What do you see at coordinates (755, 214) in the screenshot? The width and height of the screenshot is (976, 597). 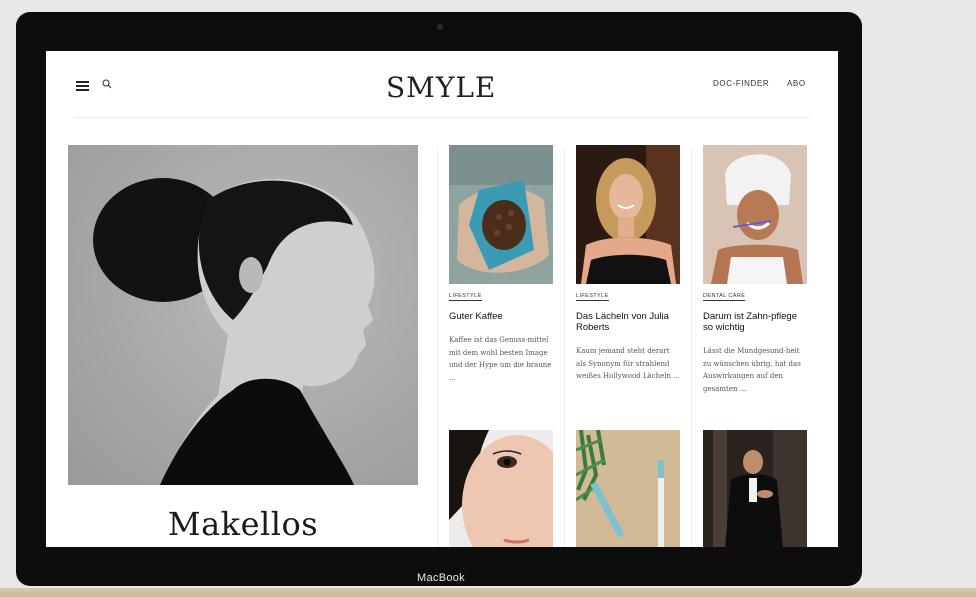 I see `article-image-toothbrush-woman` at bounding box center [755, 214].